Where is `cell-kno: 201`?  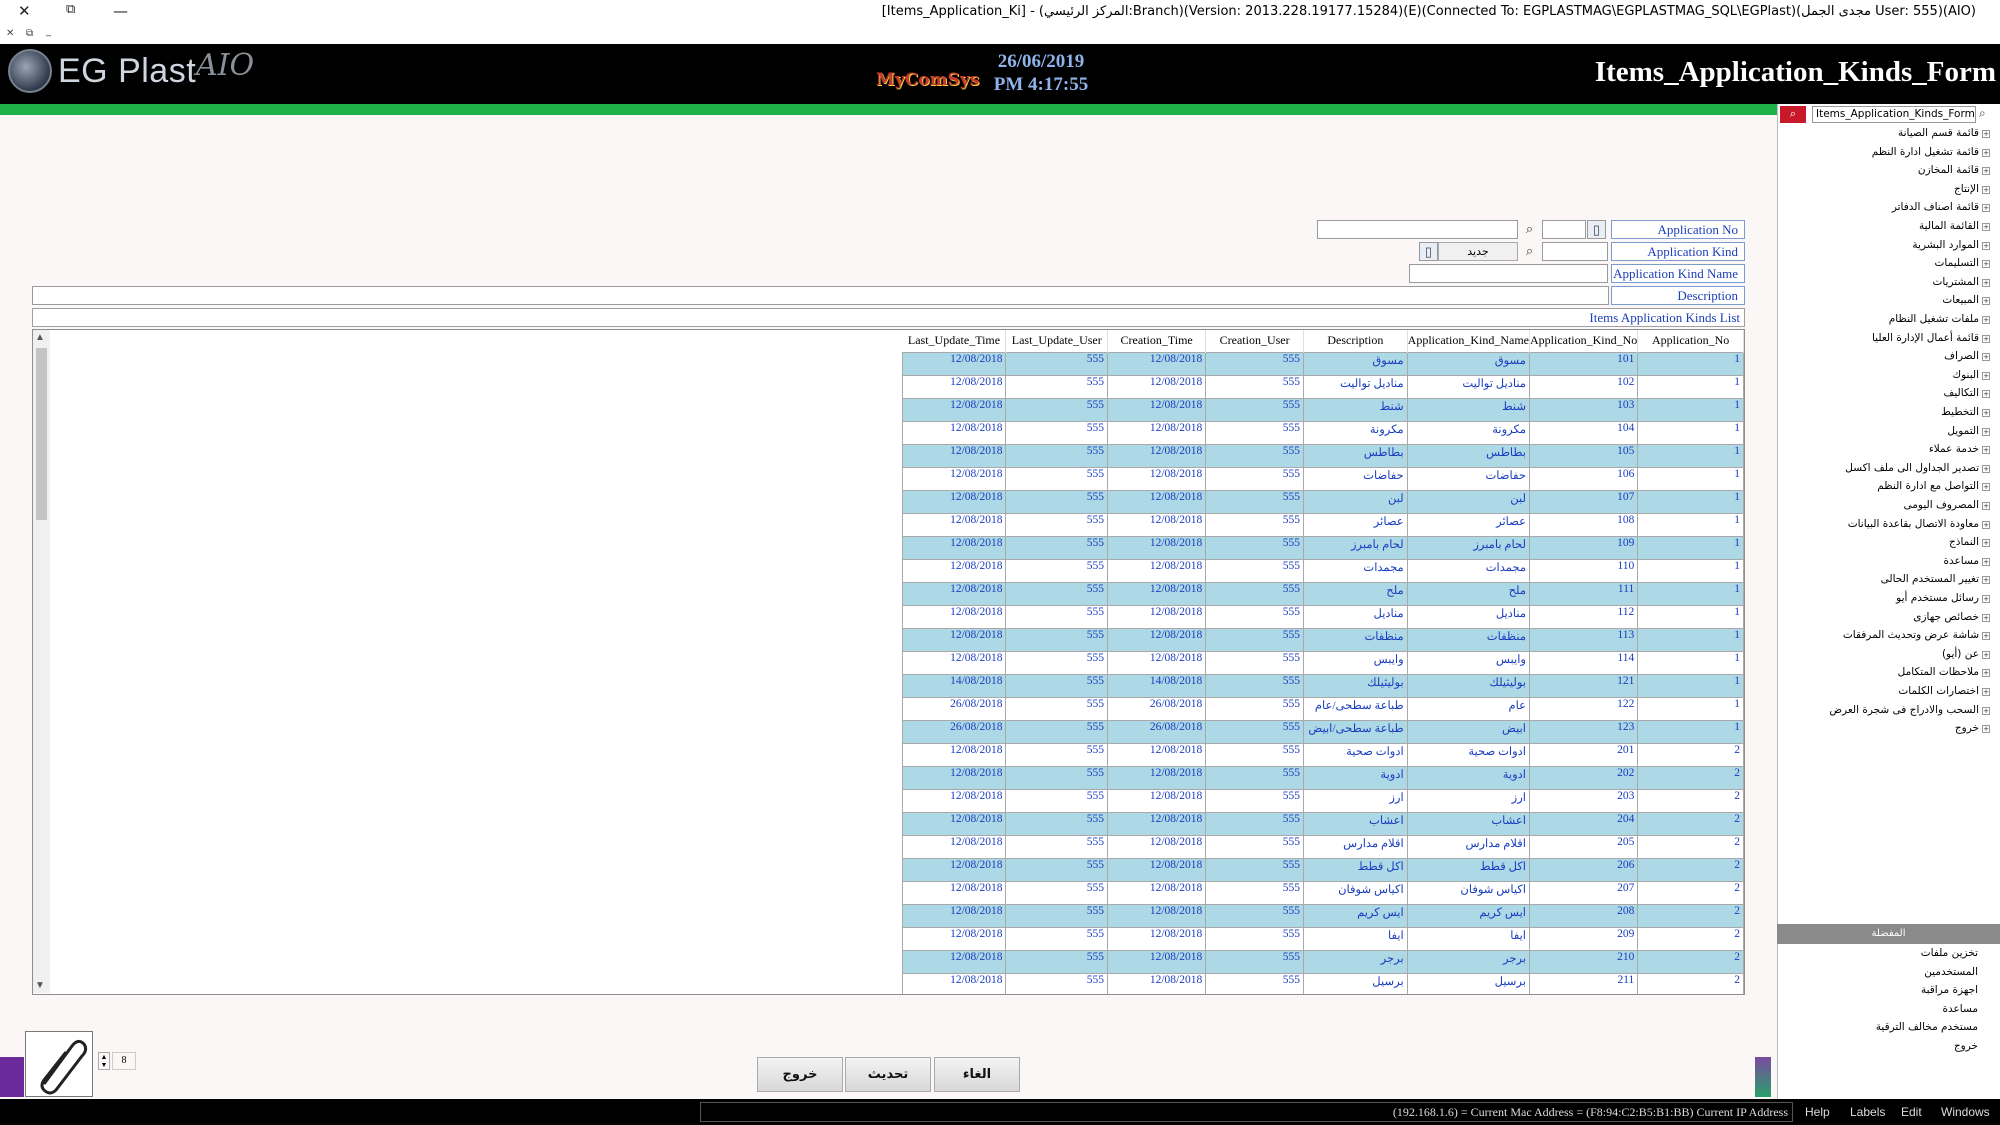
cell-kno: 201 is located at coordinates (1583, 754).